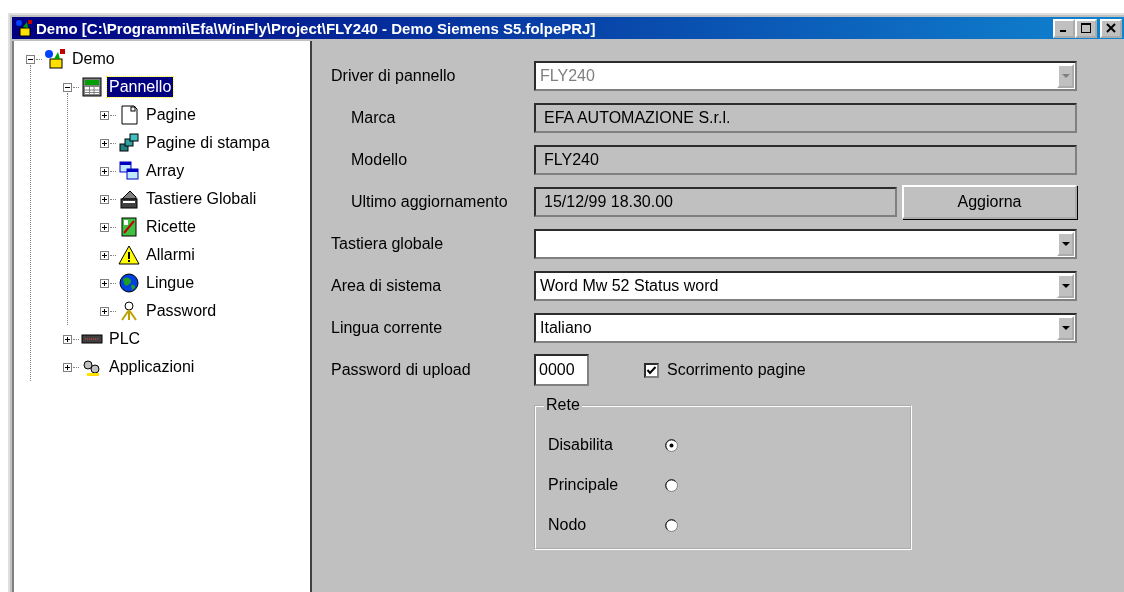  I want to click on radio-label: Nodo, so click(568, 525).